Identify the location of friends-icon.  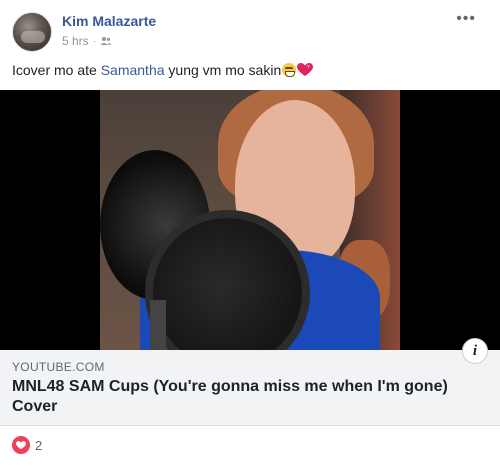
(106, 41).